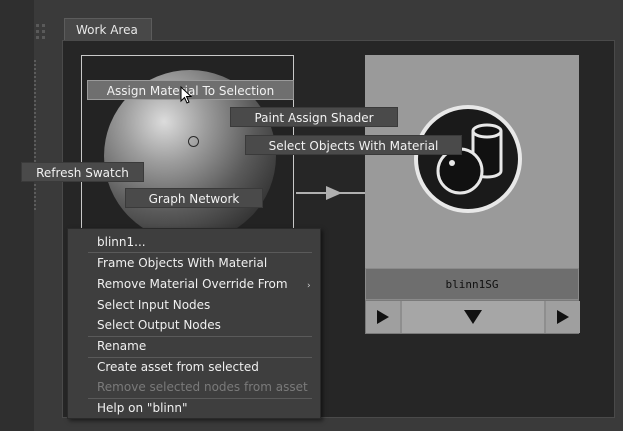 This screenshot has height=431, width=623. I want to click on context-menu-item-help: Help on "blinn", so click(142, 408).